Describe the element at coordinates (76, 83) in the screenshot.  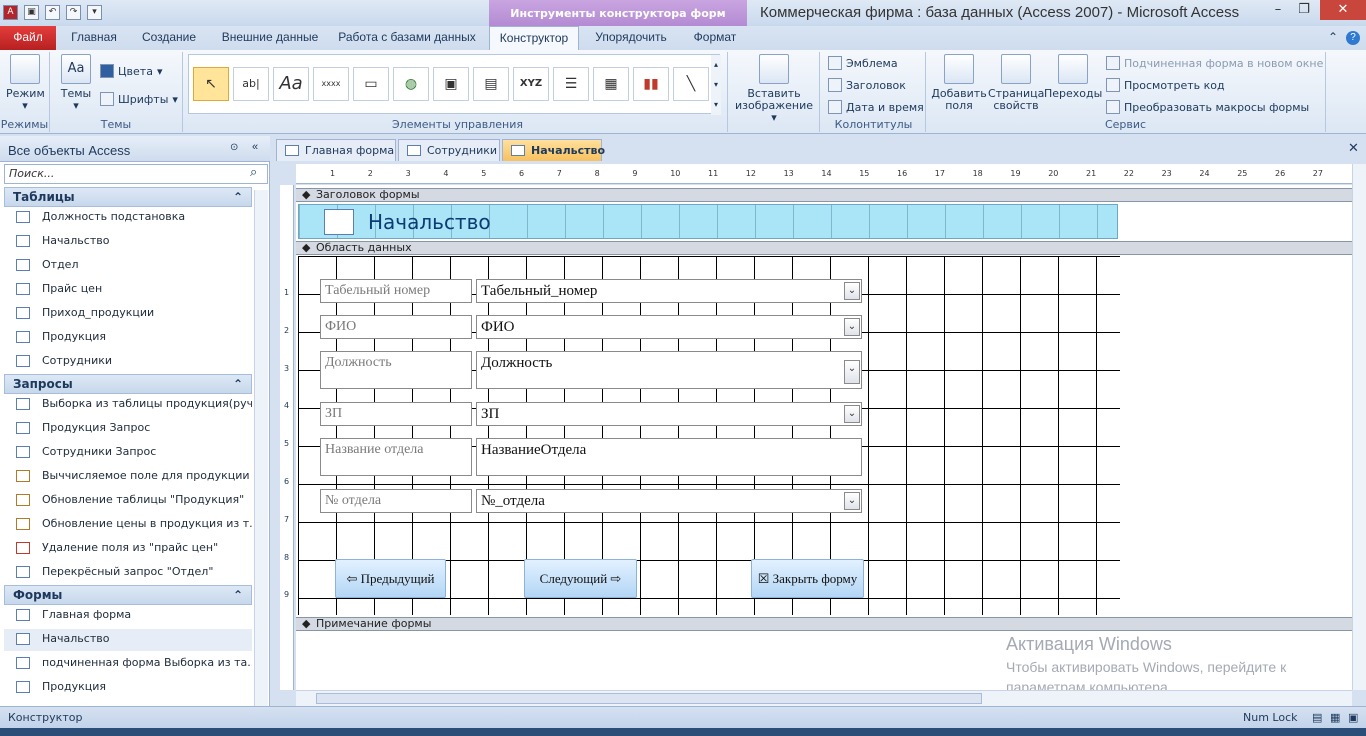
I see `themes-button: Aa Темы ▾` at that location.